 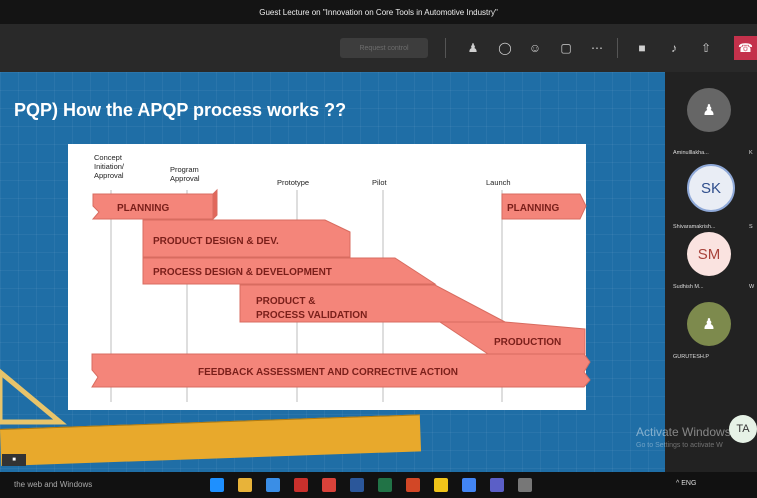 I want to click on phase-pilot-label: Pilot, so click(x=380, y=182).